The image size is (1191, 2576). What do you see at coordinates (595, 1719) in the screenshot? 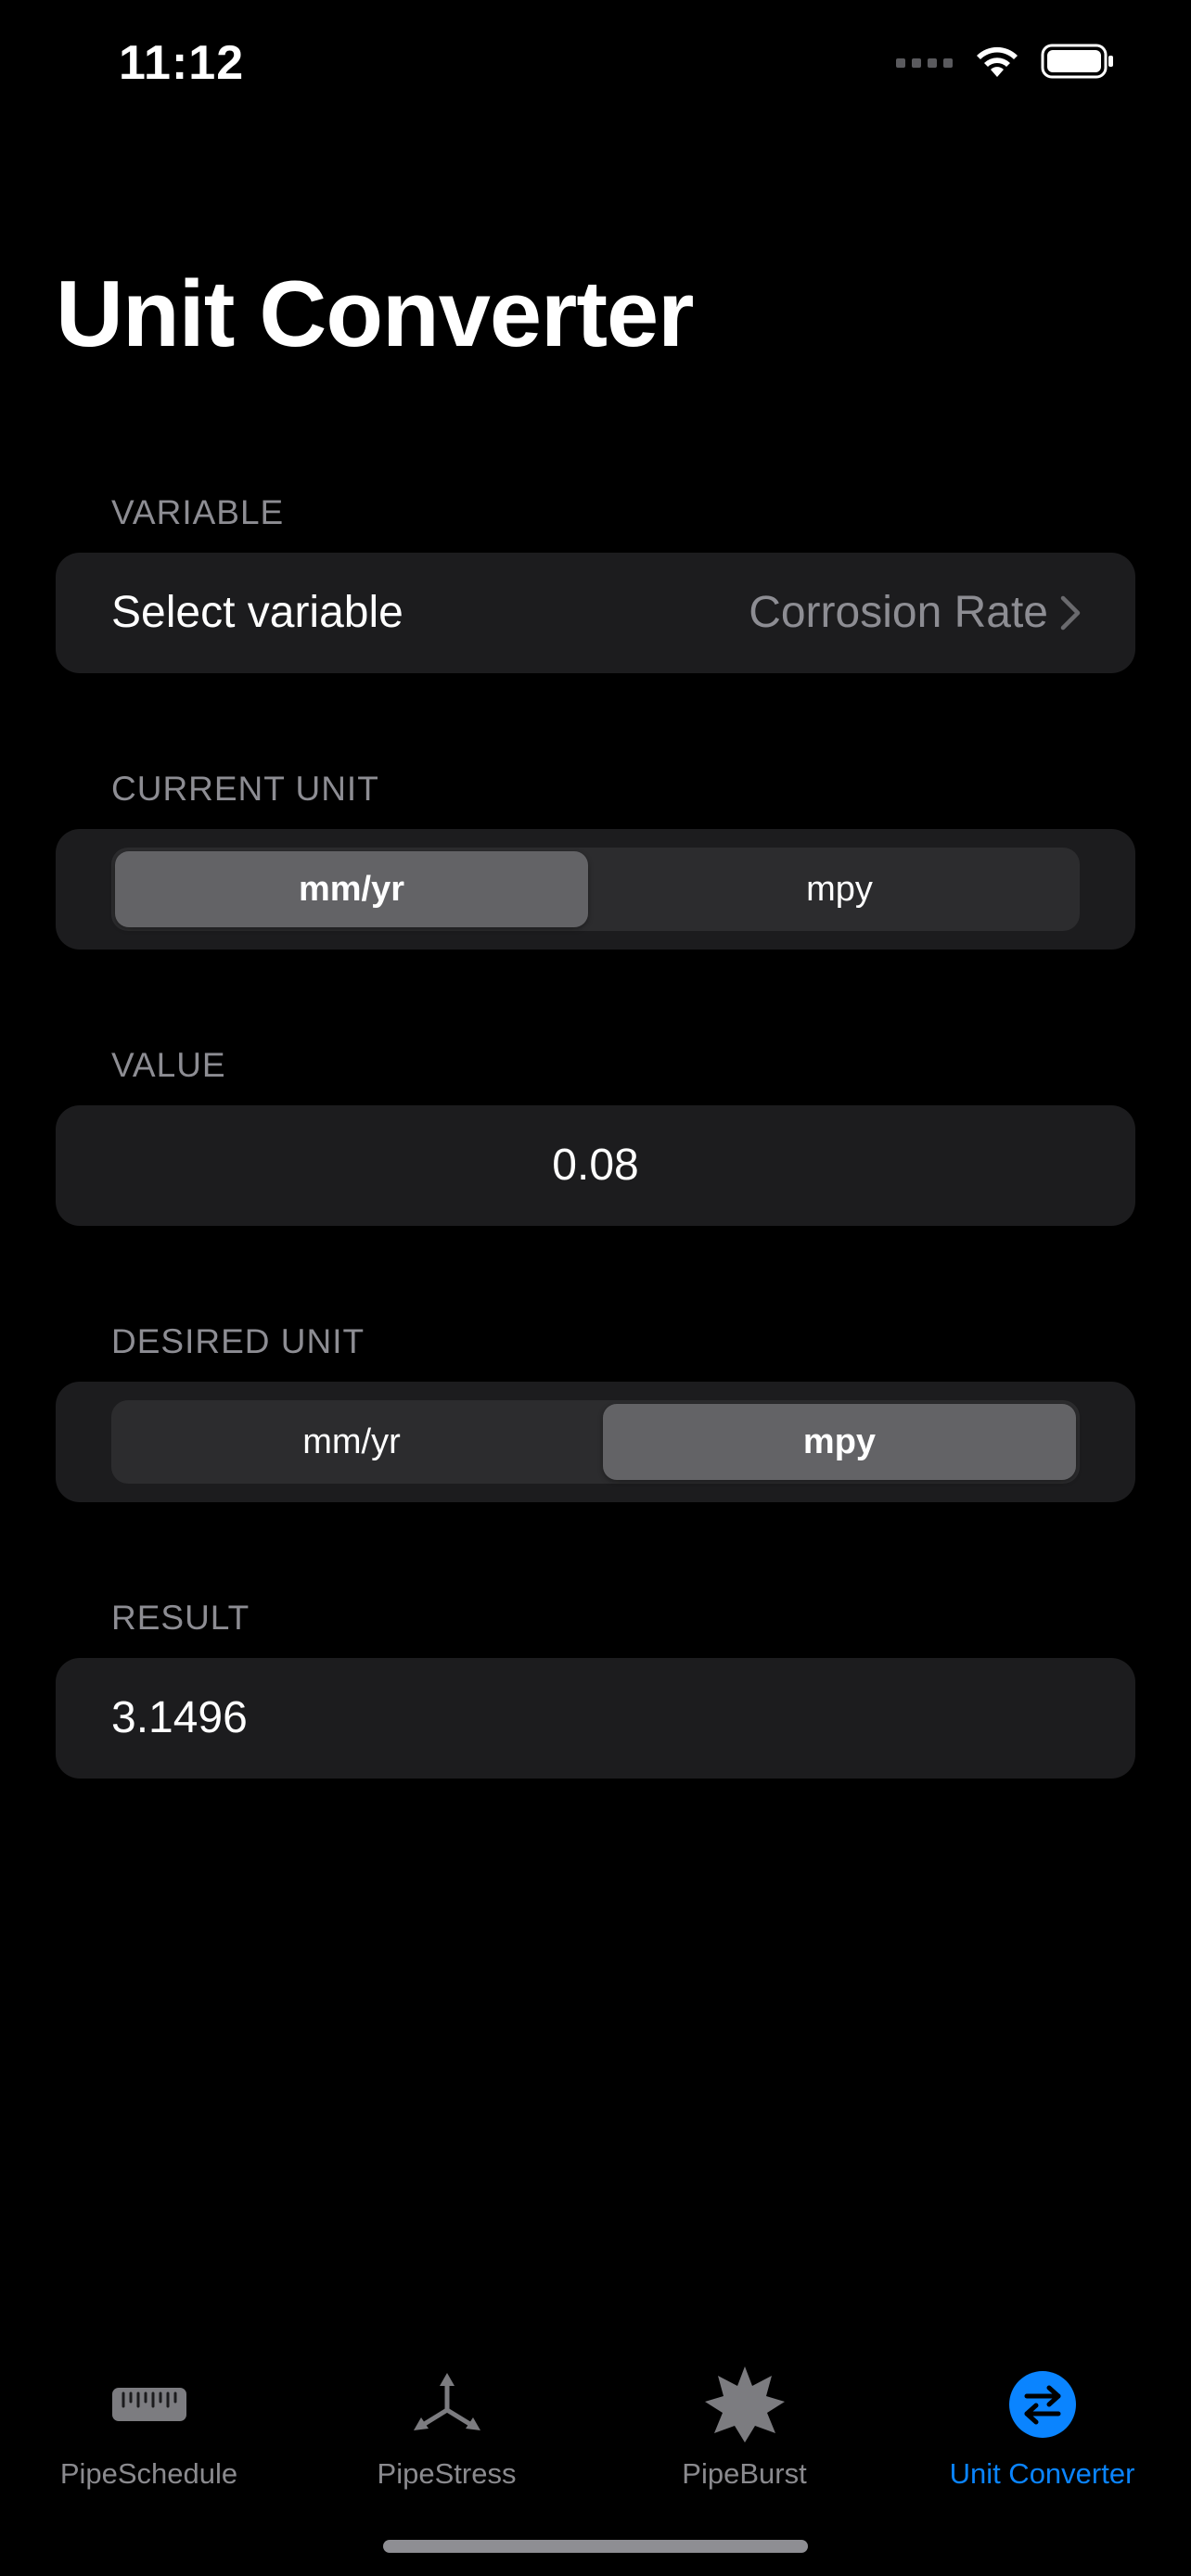
I see `result-field: 3.1496` at bounding box center [595, 1719].